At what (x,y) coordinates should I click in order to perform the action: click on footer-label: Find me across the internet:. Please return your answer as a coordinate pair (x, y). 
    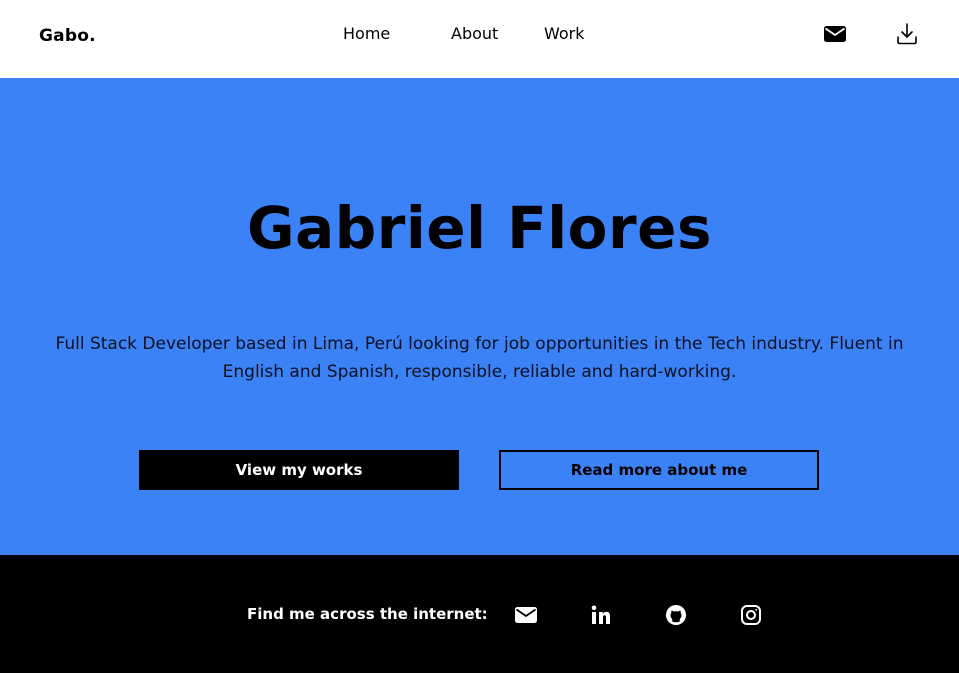
    Looking at the image, I should click on (367, 614).